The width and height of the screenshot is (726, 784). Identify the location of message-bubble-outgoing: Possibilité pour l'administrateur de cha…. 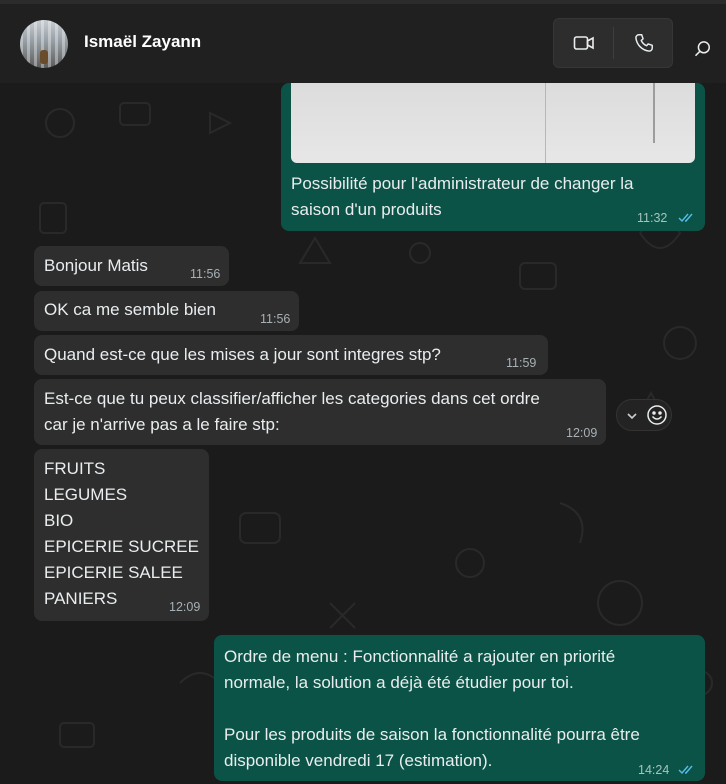
(493, 157).